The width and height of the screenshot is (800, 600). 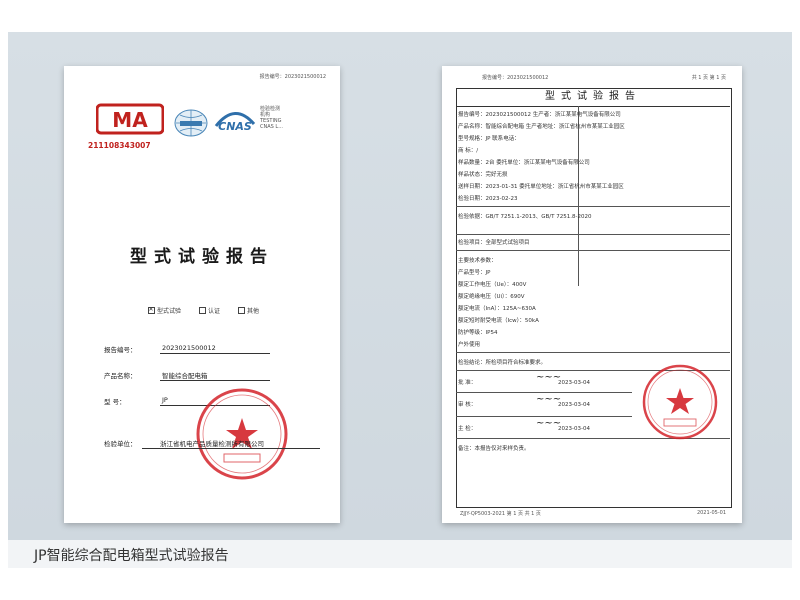 I want to click on detail-row: 商 标：/, so click(x=468, y=151).